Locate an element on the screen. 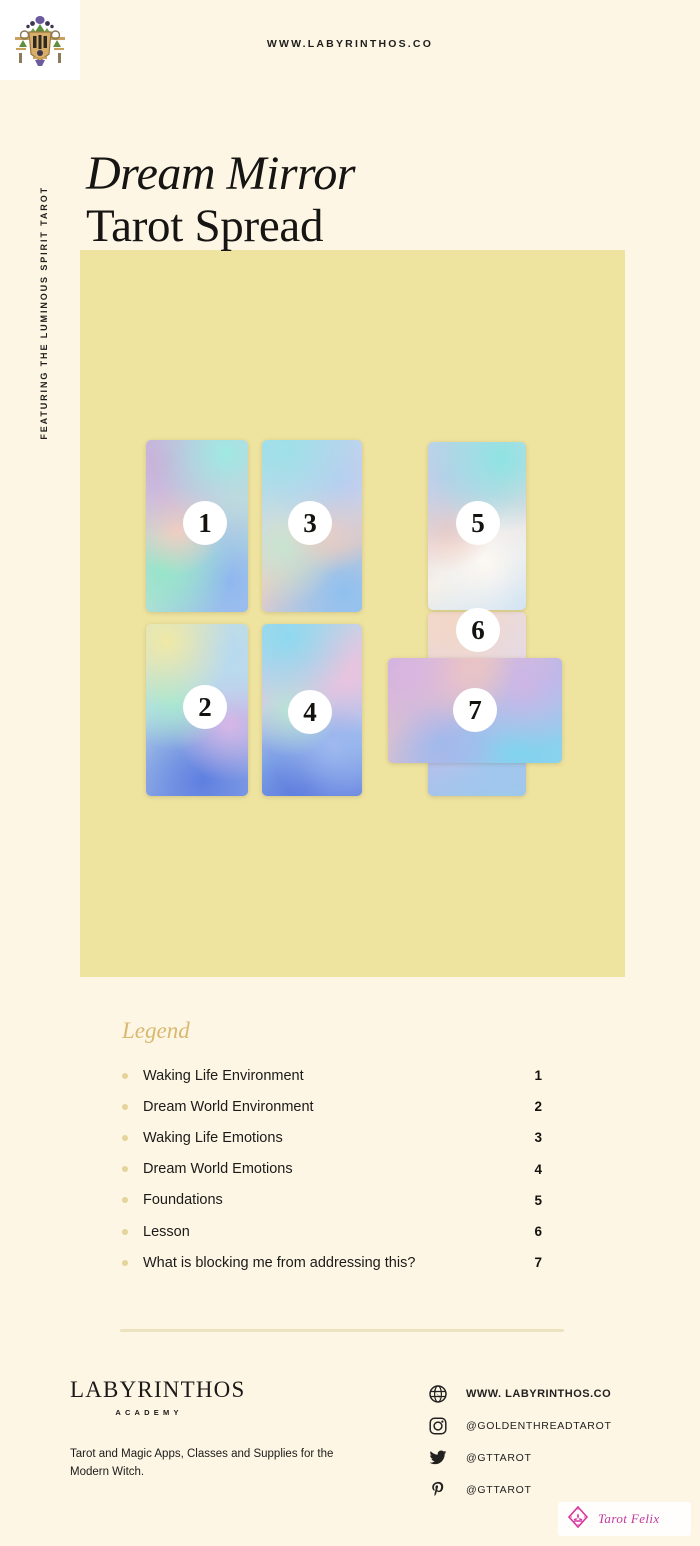 This screenshot has height=1546, width=700. social-link-instagram: @GOLDENTHREADTAROT is located at coordinates (553, 1426).